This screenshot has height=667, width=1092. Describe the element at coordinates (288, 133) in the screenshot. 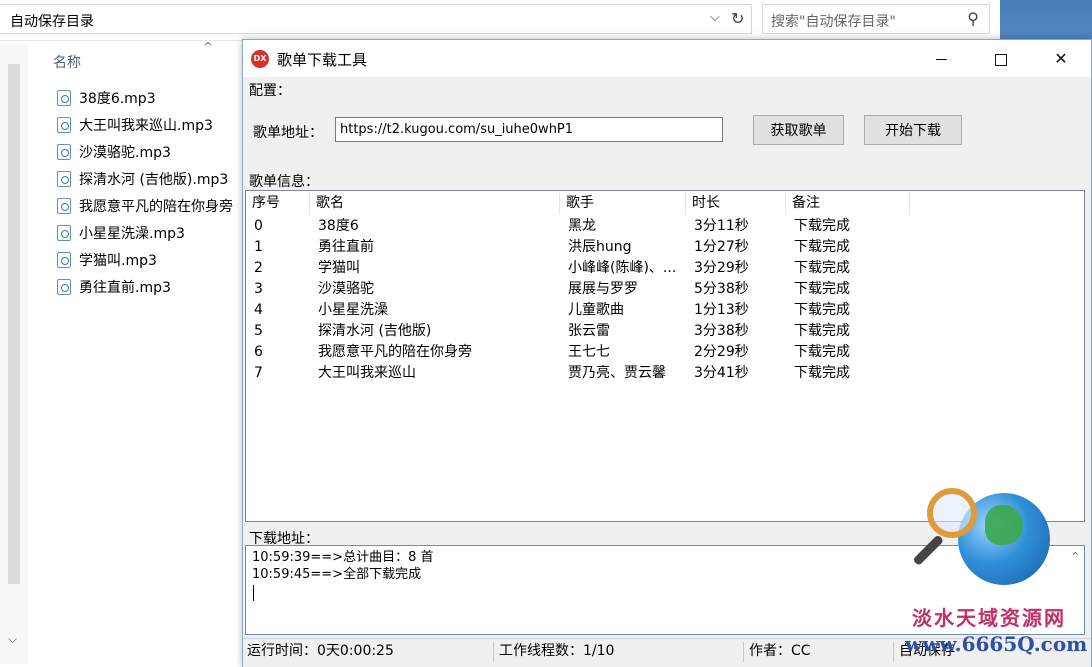

I see `playlist-url-label: 歌单地址：` at that location.